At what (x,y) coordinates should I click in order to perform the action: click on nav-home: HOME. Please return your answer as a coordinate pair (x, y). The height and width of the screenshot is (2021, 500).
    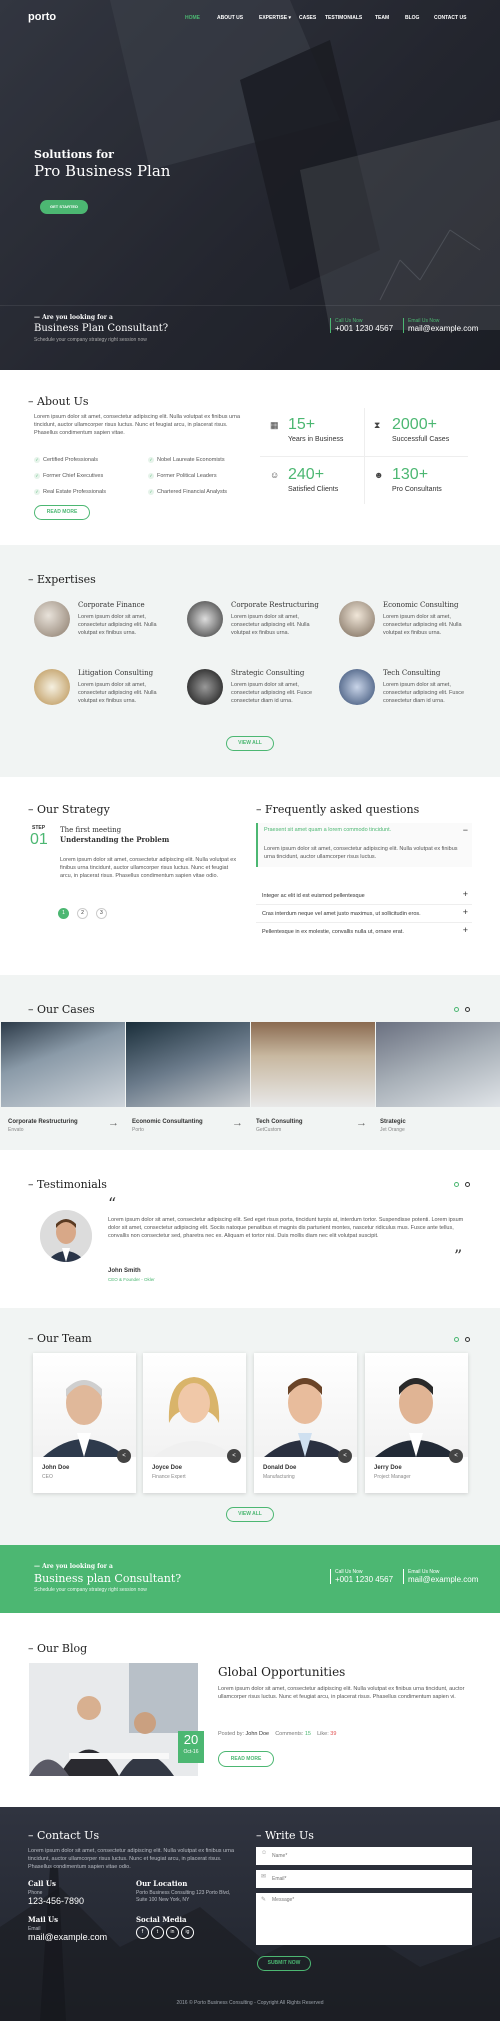
    Looking at the image, I should click on (201, 18).